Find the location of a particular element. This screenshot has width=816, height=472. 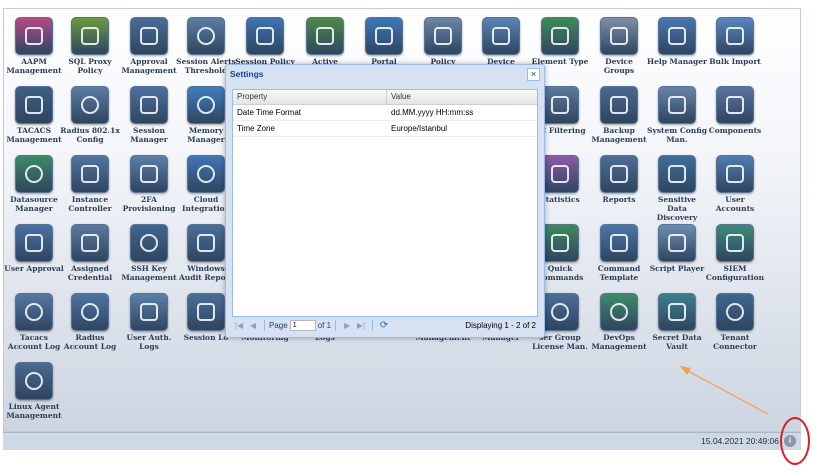

tile-ssh-key-management: SSH Key Management is located at coordinates (149, 251).